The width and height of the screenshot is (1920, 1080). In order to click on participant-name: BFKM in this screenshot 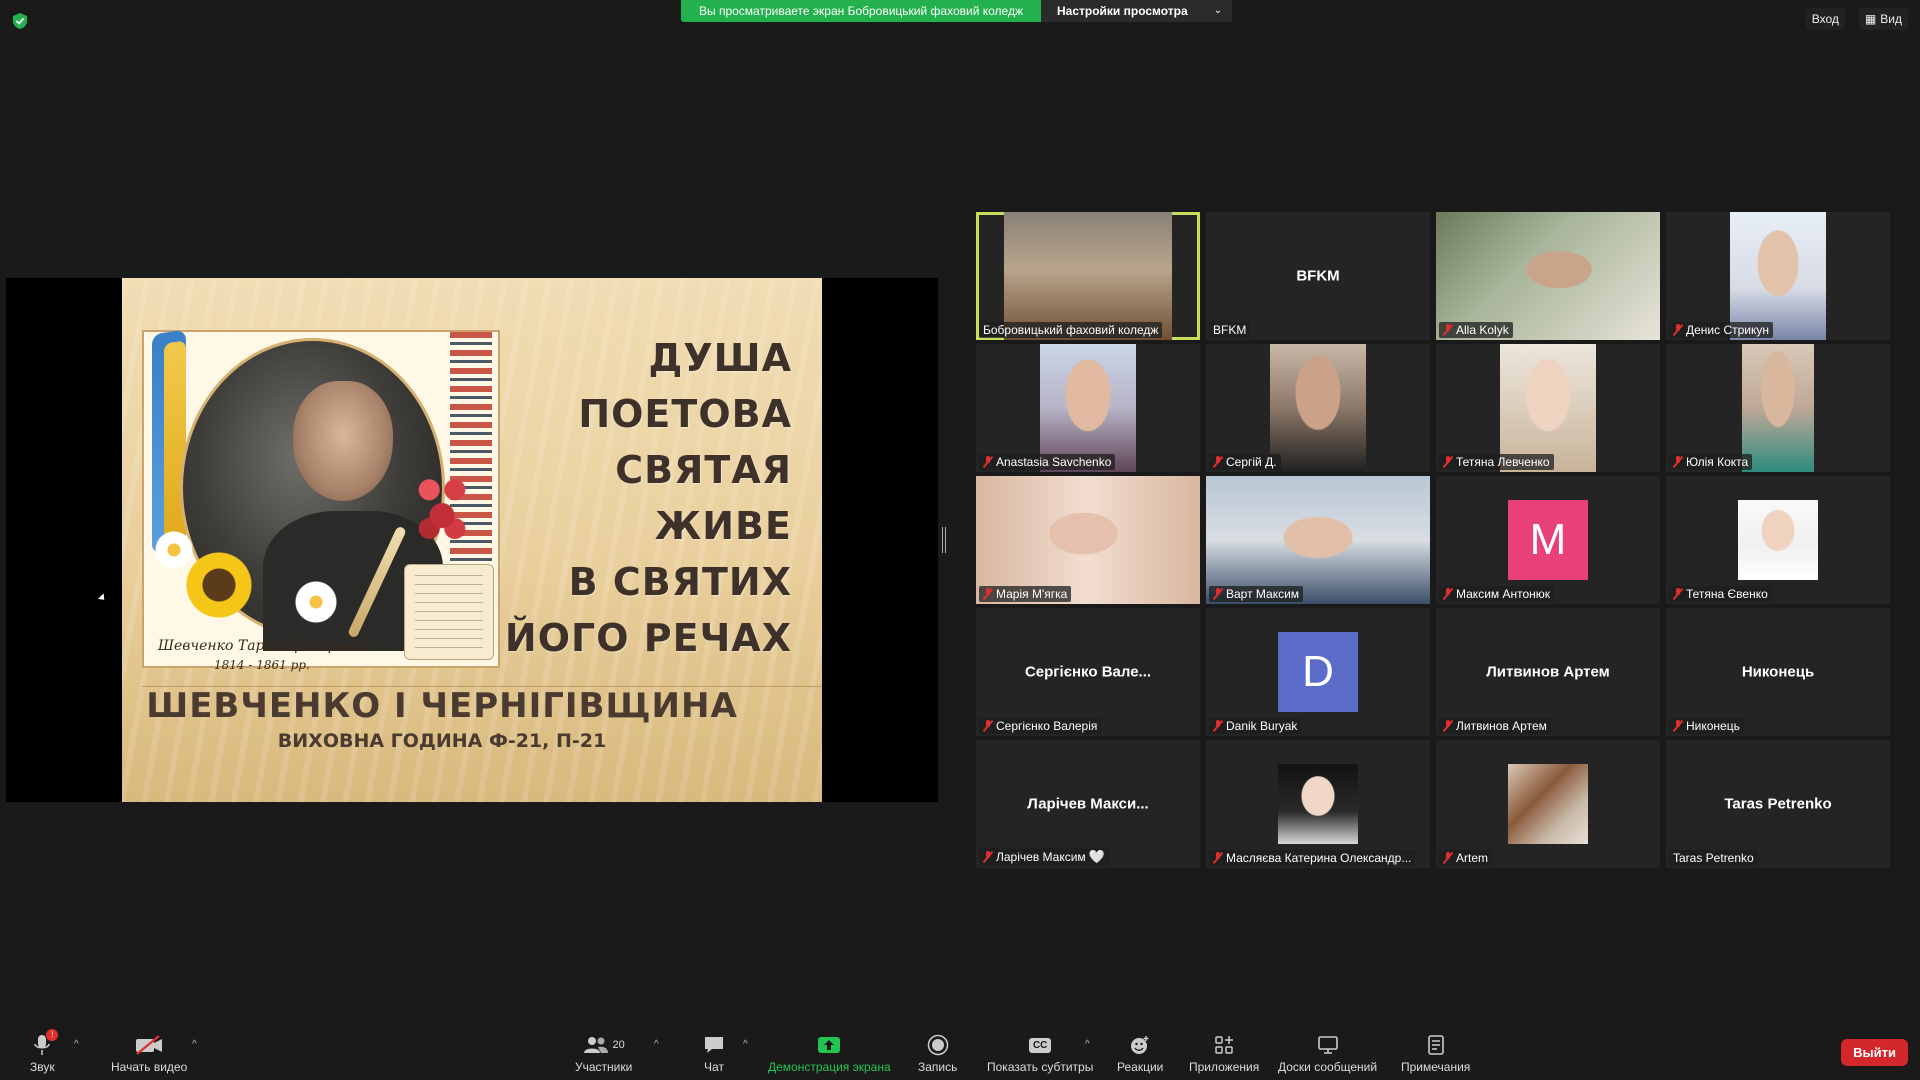, I will do `click(1230, 330)`.